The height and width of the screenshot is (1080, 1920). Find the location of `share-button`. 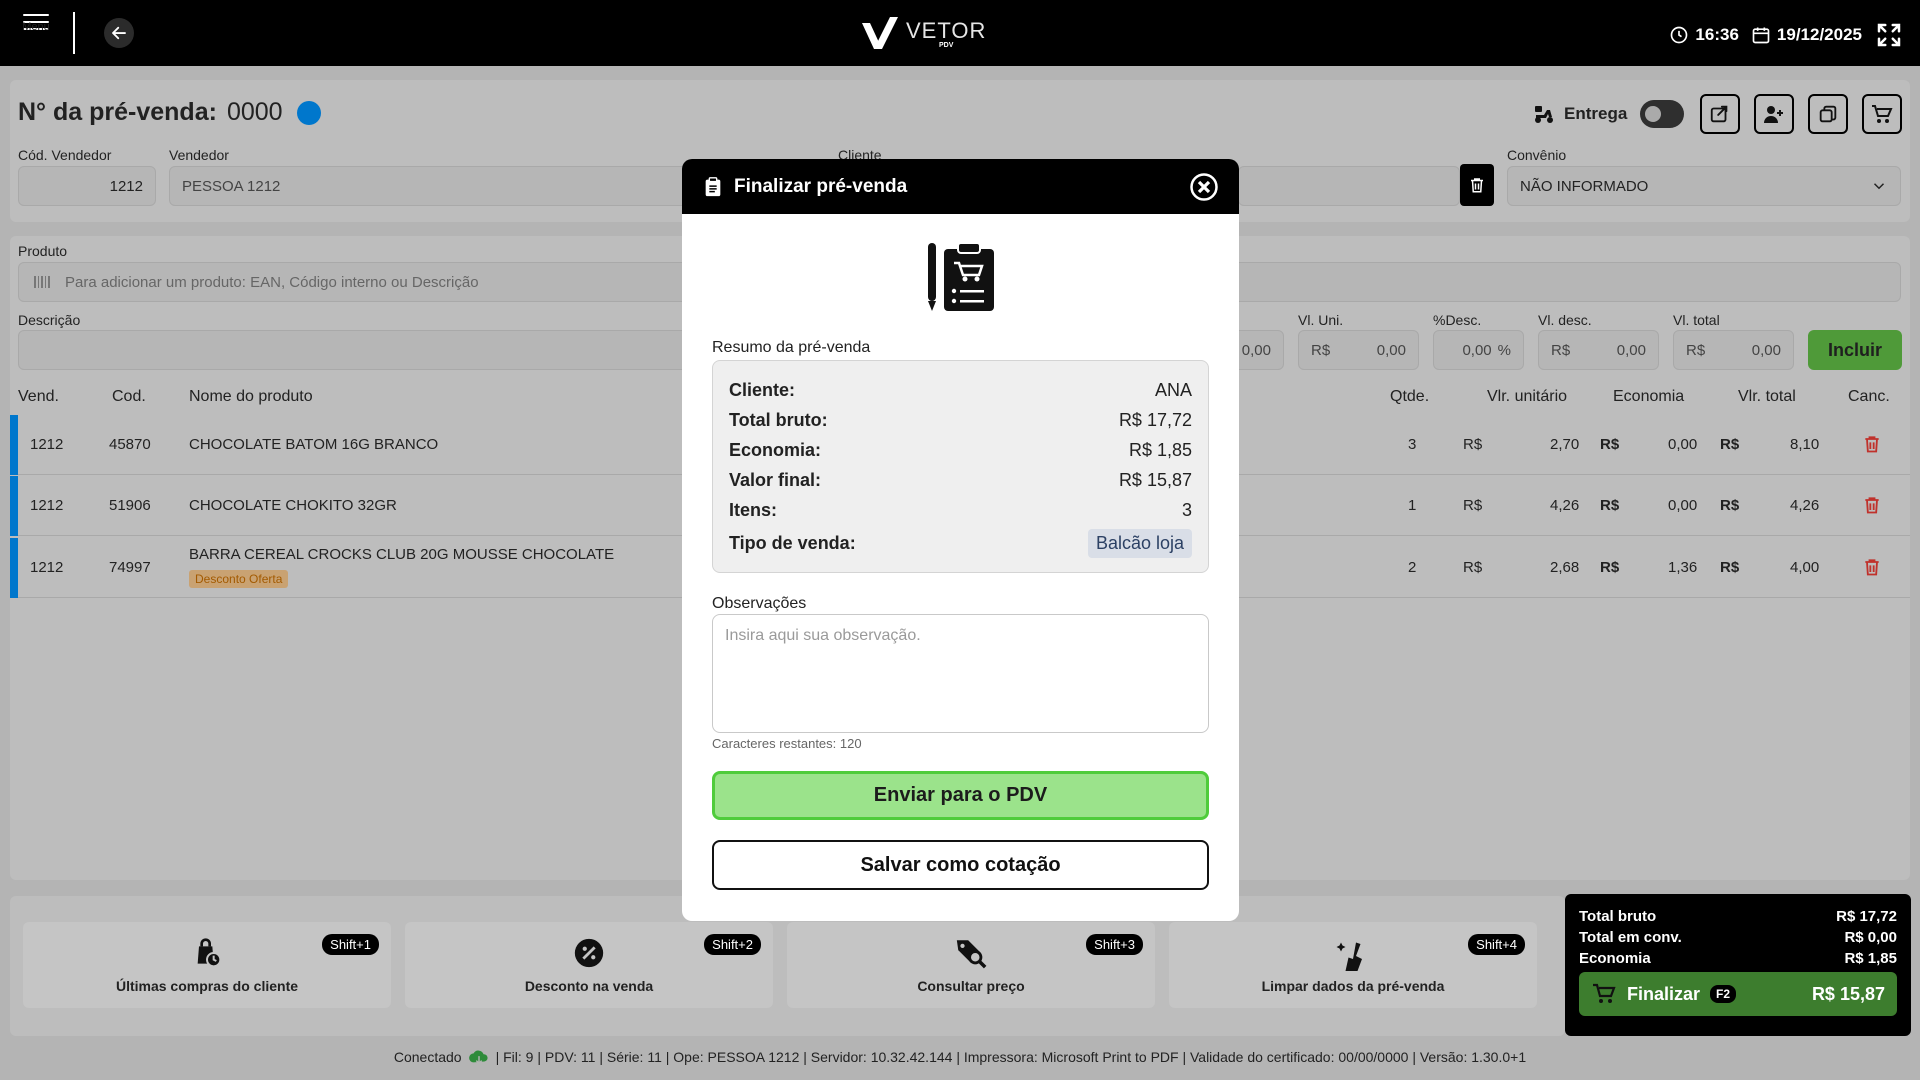

share-button is located at coordinates (1720, 114).